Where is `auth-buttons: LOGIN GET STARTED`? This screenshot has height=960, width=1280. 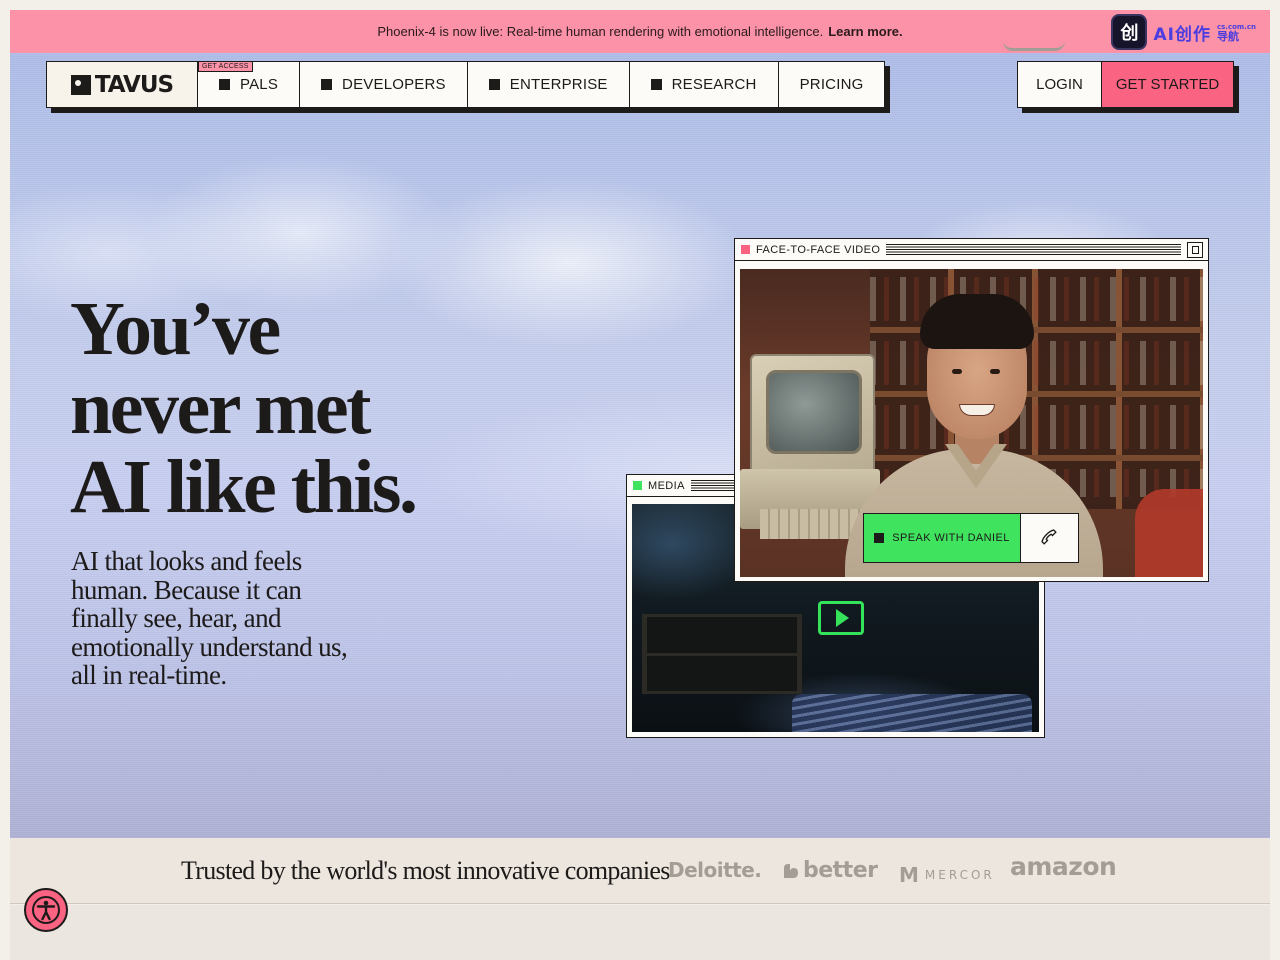
auth-buttons: LOGIN GET STARTED is located at coordinates (1125, 84).